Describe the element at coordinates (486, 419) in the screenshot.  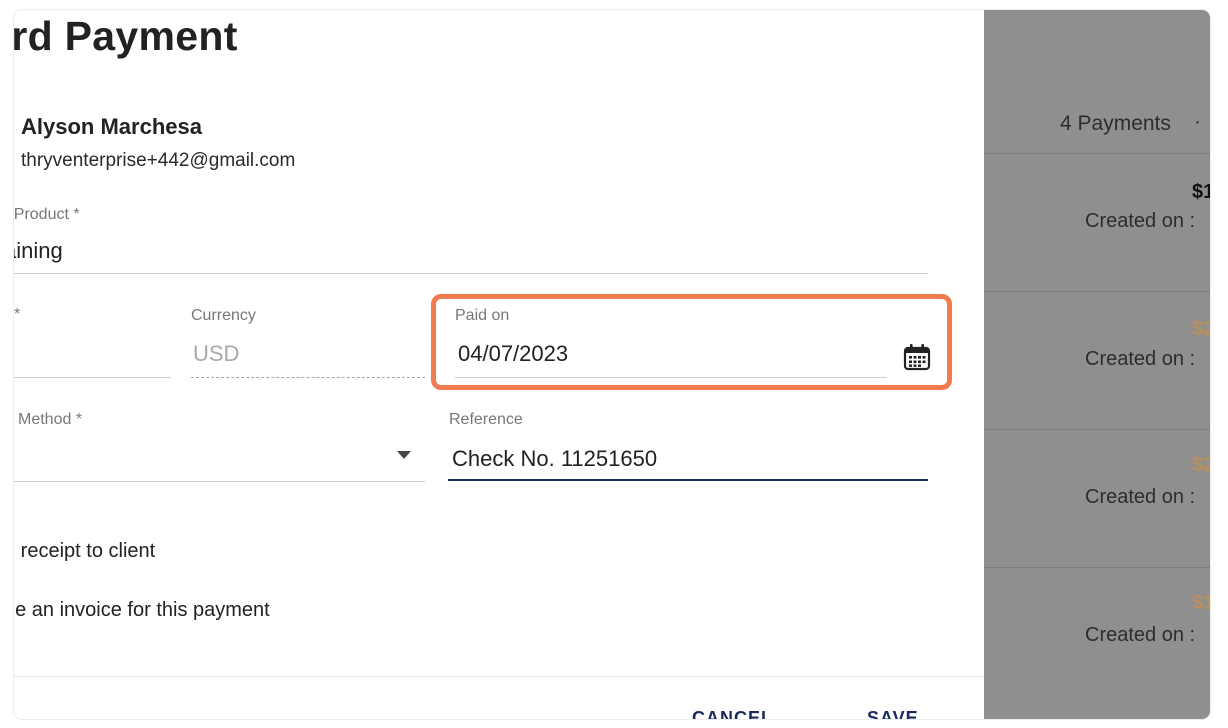
I see `reference-label: Reference` at that location.